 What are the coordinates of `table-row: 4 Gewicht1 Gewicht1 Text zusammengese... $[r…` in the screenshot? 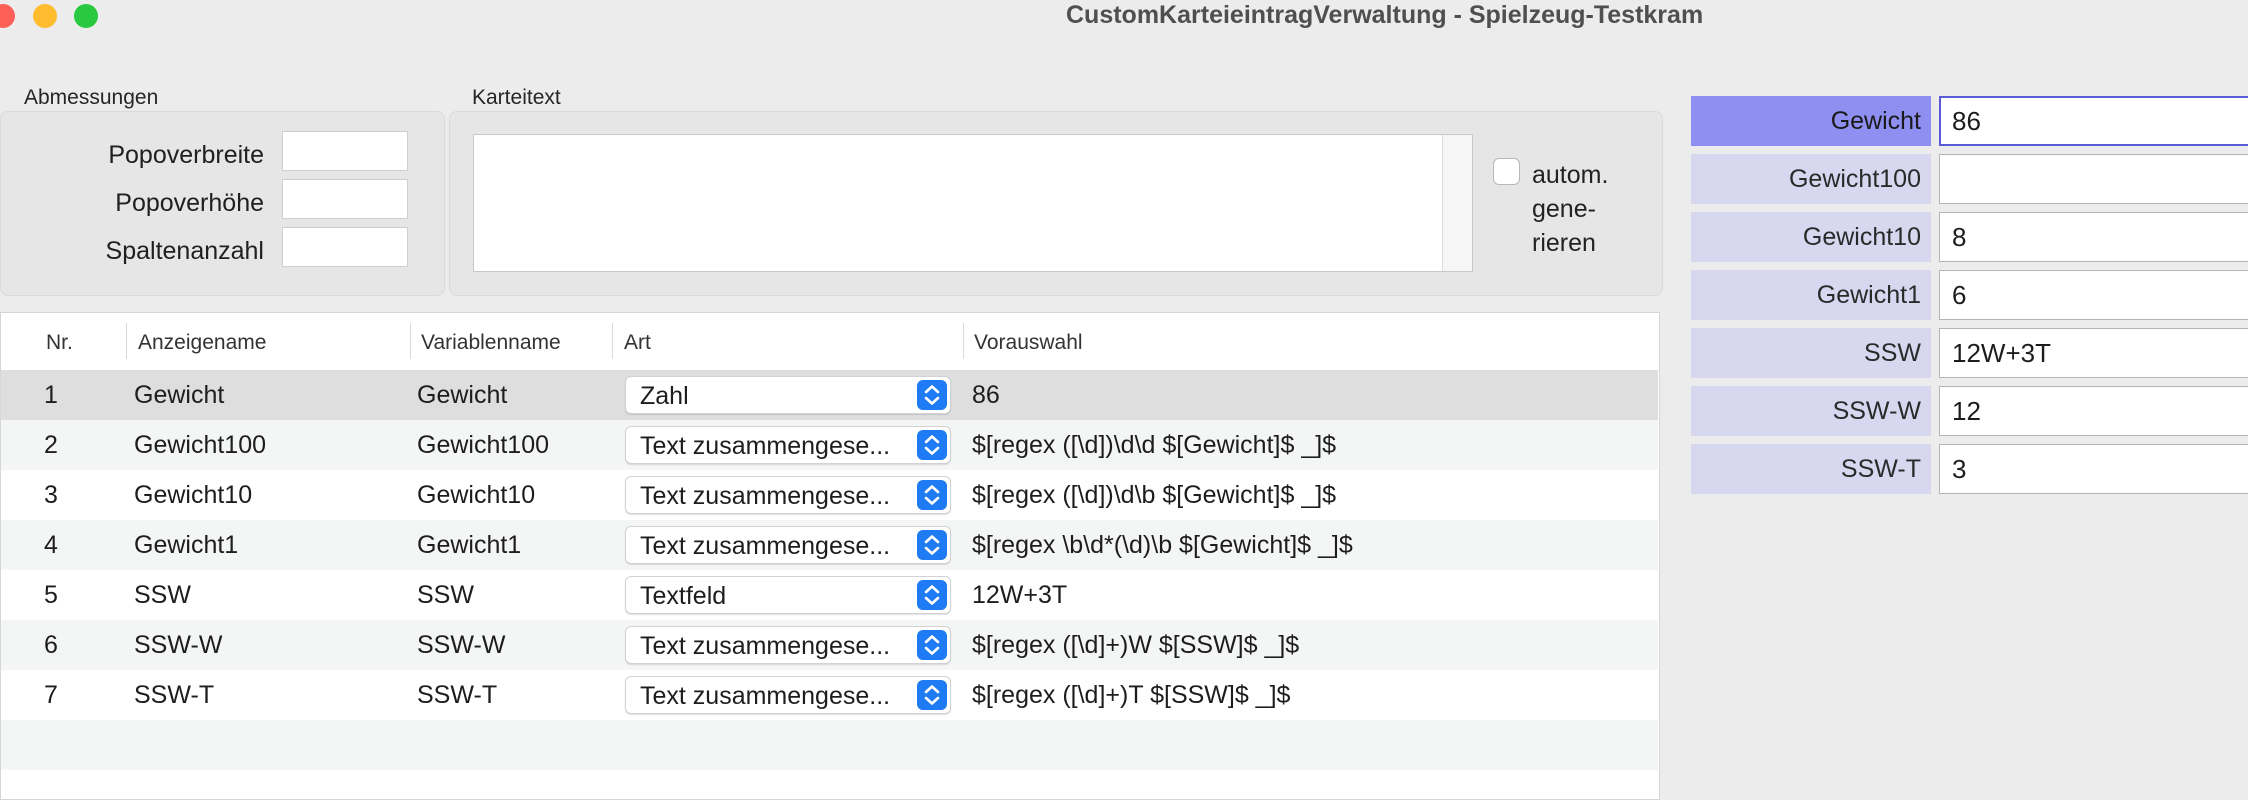 It's located at (829, 545).